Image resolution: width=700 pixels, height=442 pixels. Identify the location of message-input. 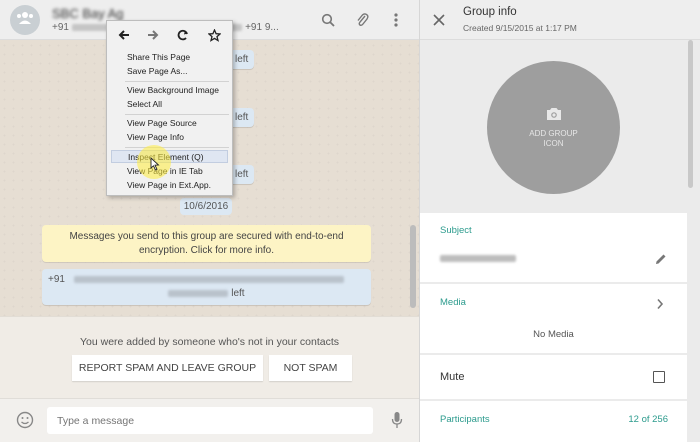
(210, 420).